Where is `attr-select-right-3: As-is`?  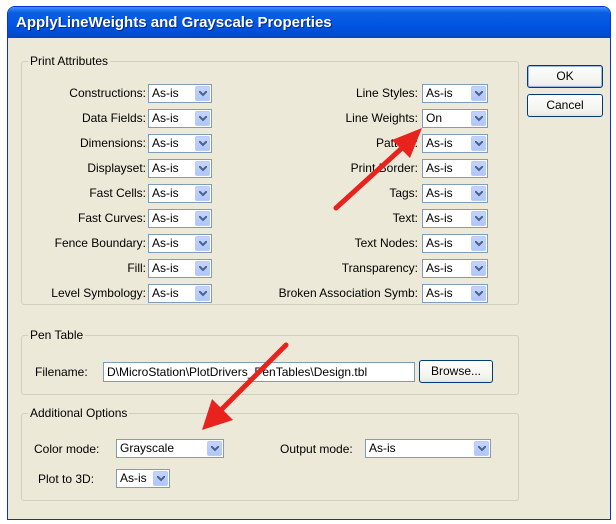 attr-select-right-3: As-is is located at coordinates (455, 168).